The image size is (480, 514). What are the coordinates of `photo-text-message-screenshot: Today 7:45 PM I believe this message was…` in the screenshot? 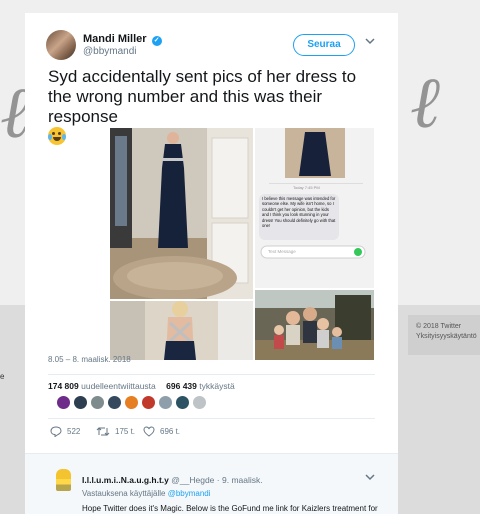 It's located at (314, 208).